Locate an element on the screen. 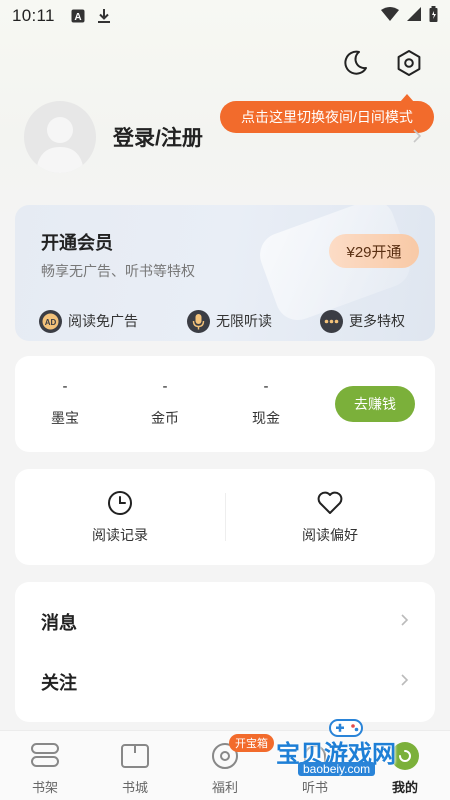 Image resolution: width=450 pixels, height=800 pixels. tab-profile: 我的 is located at coordinates (405, 767).